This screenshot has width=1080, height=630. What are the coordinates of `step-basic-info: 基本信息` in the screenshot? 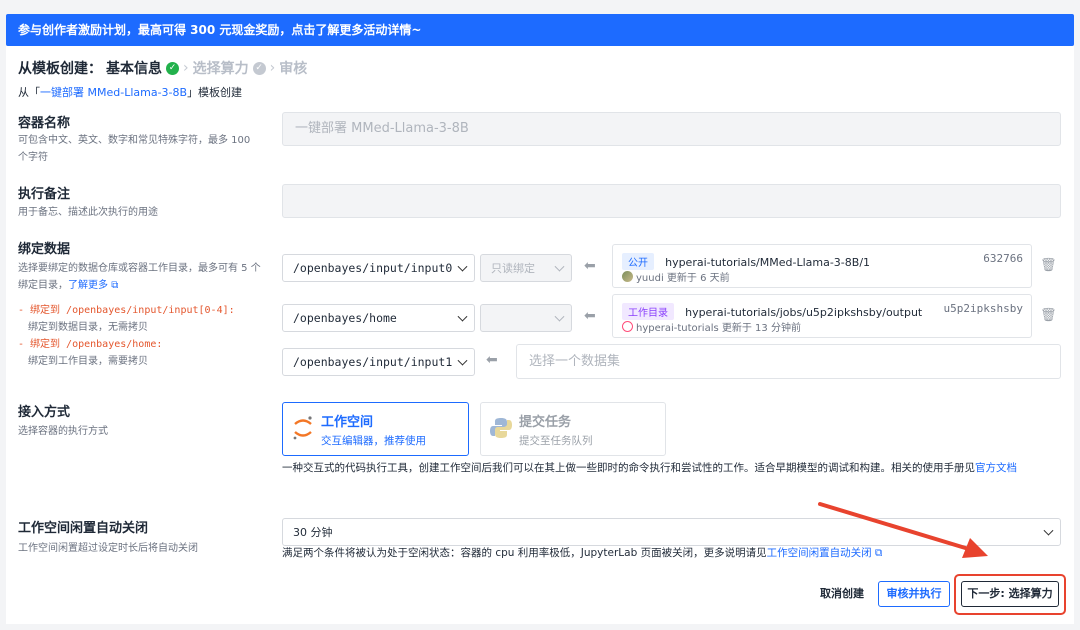 It's located at (134, 69).